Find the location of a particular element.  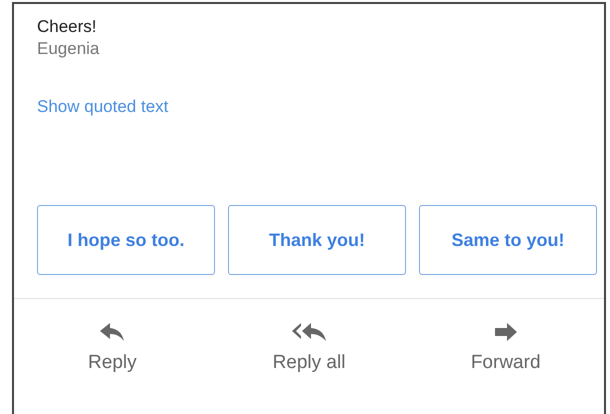

show-quoted-link: Show quoted text is located at coordinates (102, 107).